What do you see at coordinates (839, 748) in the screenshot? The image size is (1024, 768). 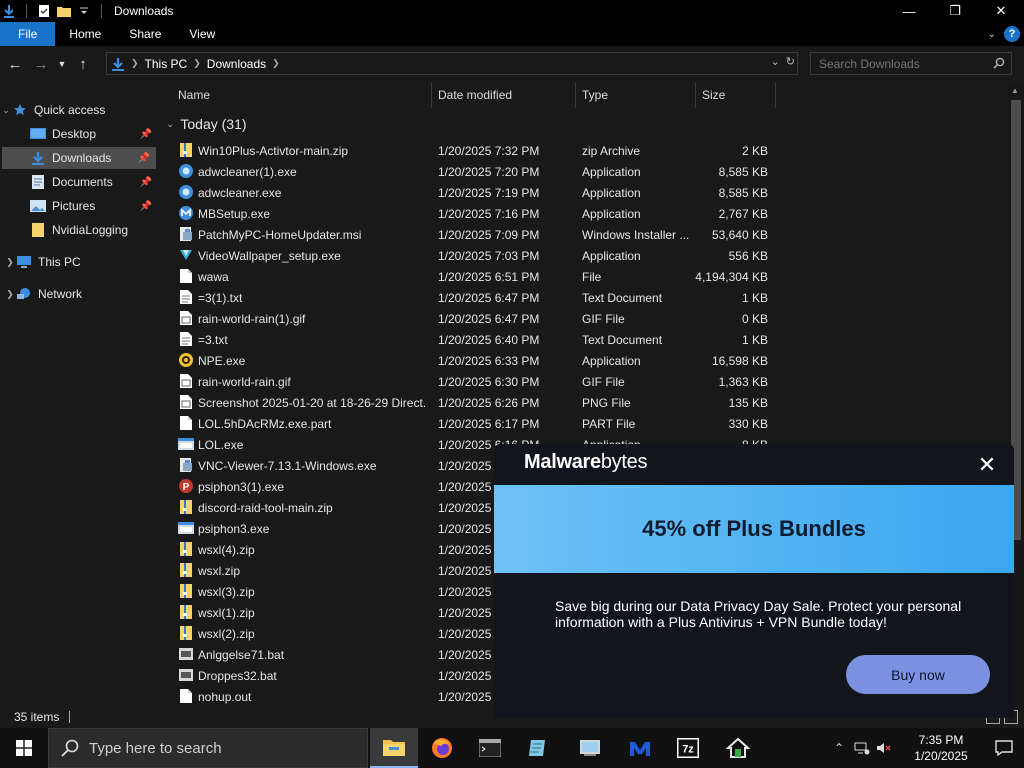 I see `show-hidden-icons-icon: ⌃` at bounding box center [839, 748].